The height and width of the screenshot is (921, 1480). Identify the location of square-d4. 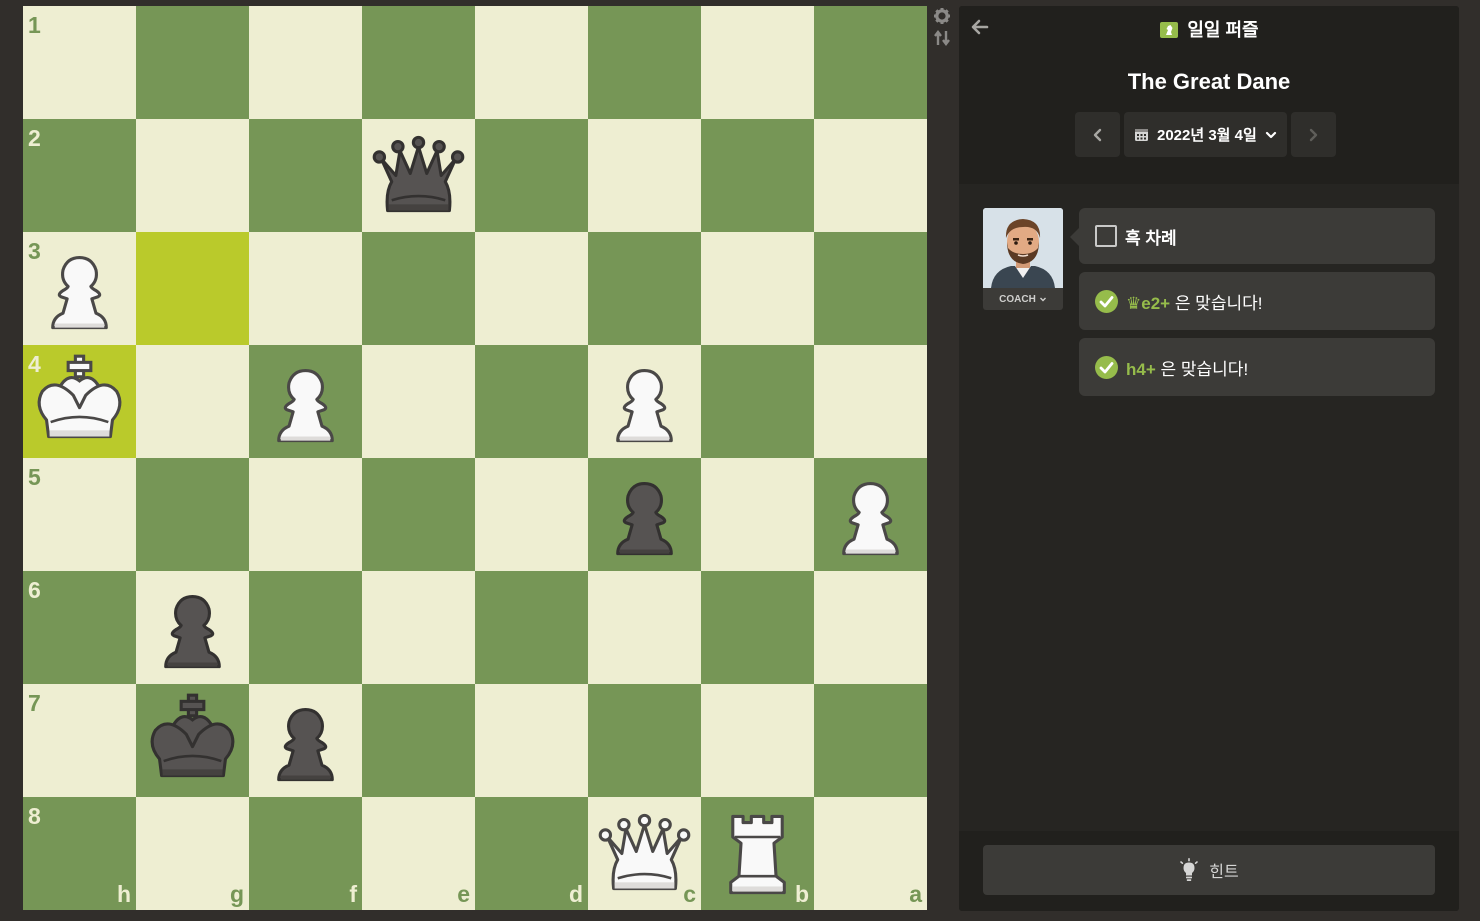
(531, 401).